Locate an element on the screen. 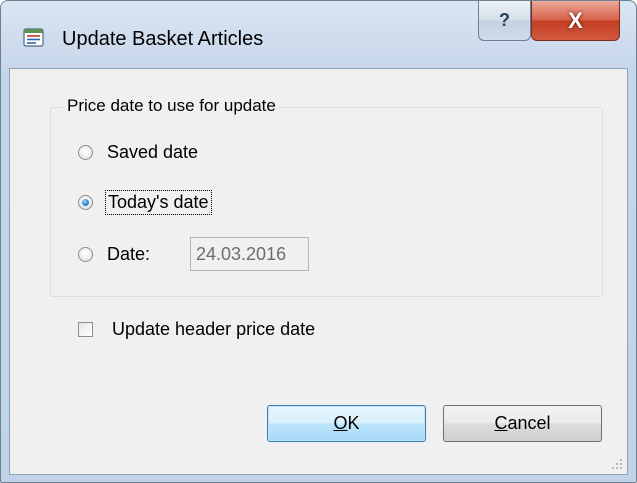  radio-todays-date is located at coordinates (85, 202).